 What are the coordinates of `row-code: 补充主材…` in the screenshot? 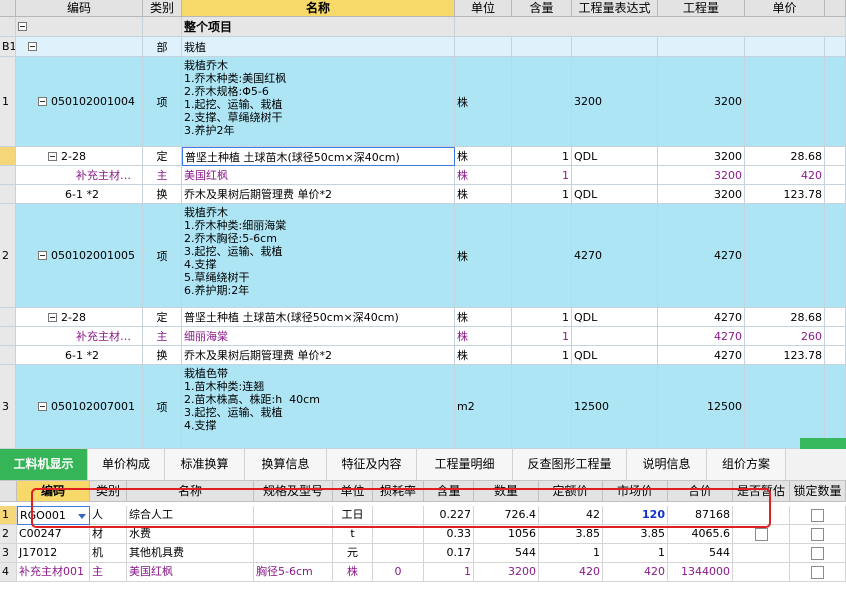 It's located at (103, 336).